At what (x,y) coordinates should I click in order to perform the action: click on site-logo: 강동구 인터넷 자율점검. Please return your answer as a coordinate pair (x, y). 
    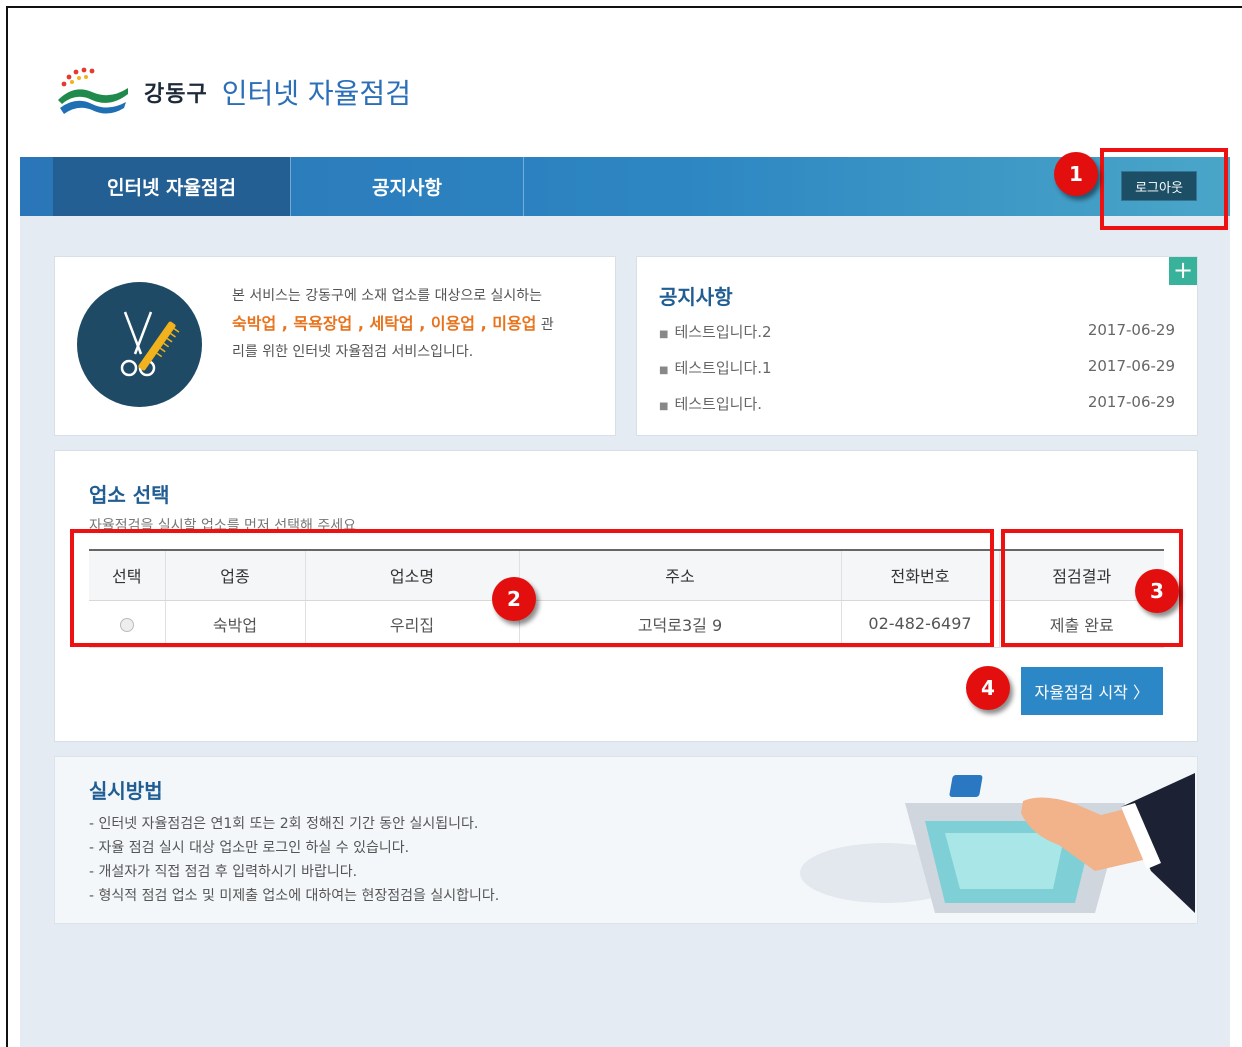
    Looking at the image, I should click on (231, 92).